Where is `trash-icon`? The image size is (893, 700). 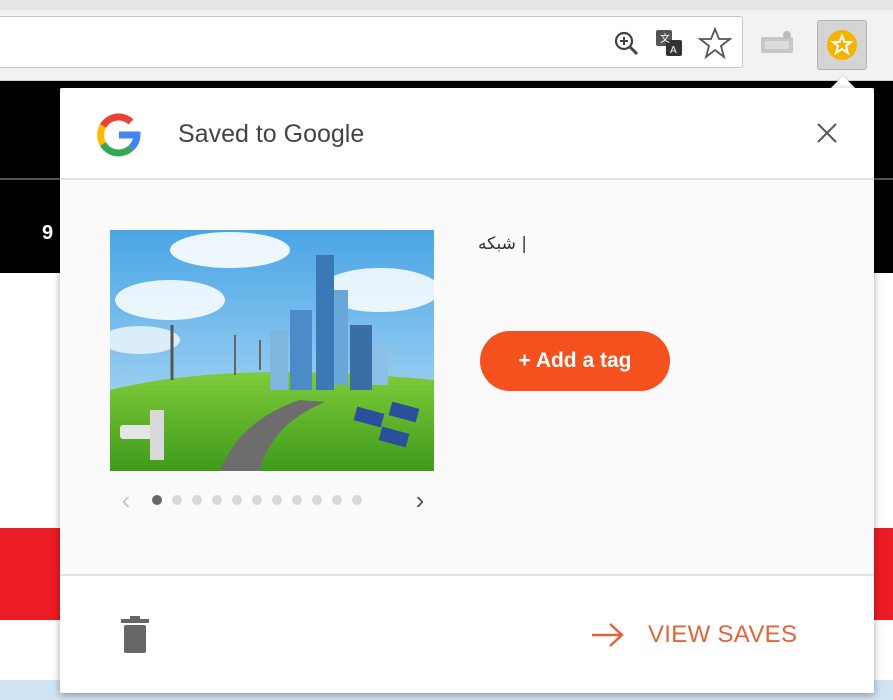 trash-icon is located at coordinates (135, 634).